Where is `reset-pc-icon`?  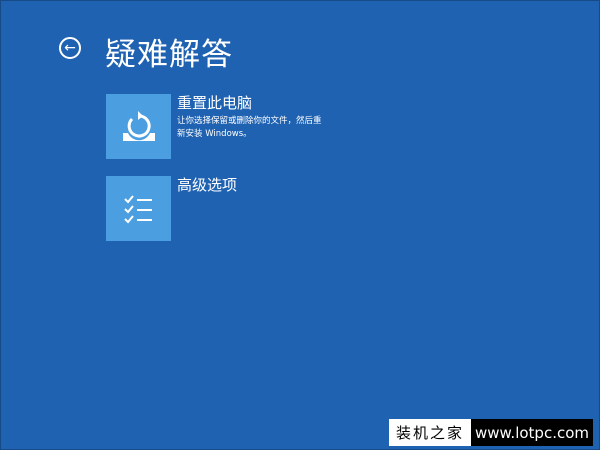
reset-pc-icon is located at coordinates (138, 126).